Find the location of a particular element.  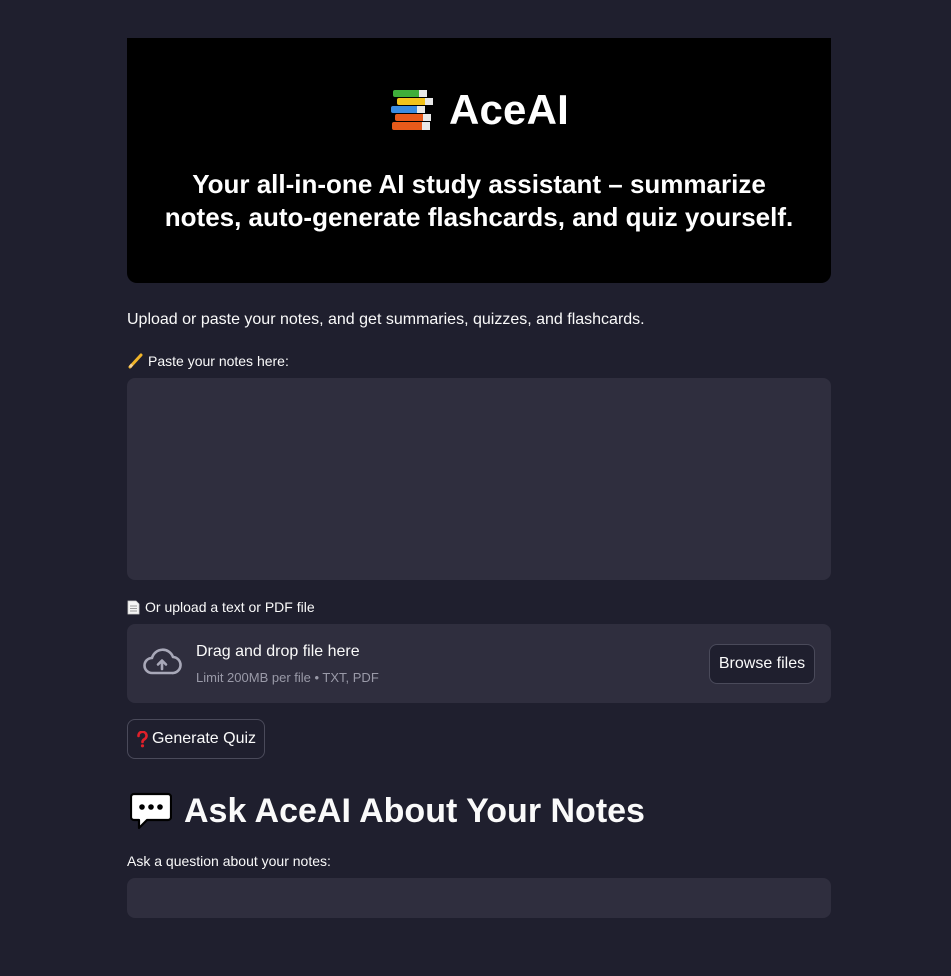

upload-label: Or upload a text or PDF file is located at coordinates (221, 607).